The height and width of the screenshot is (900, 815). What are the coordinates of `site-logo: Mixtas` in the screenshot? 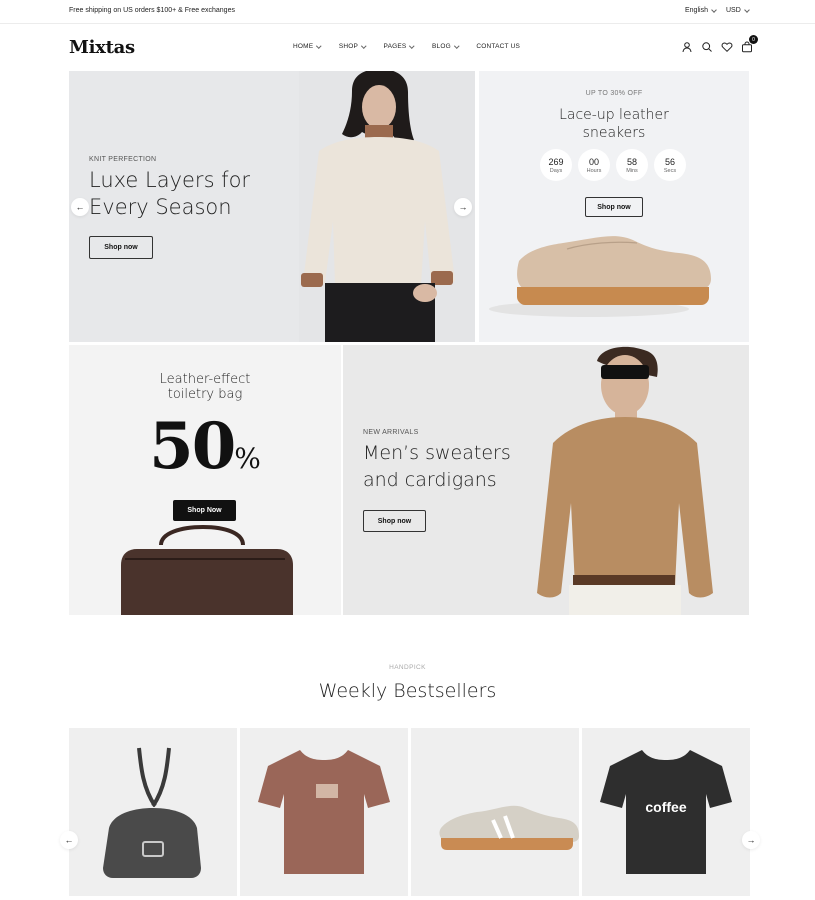 It's located at (102, 47).